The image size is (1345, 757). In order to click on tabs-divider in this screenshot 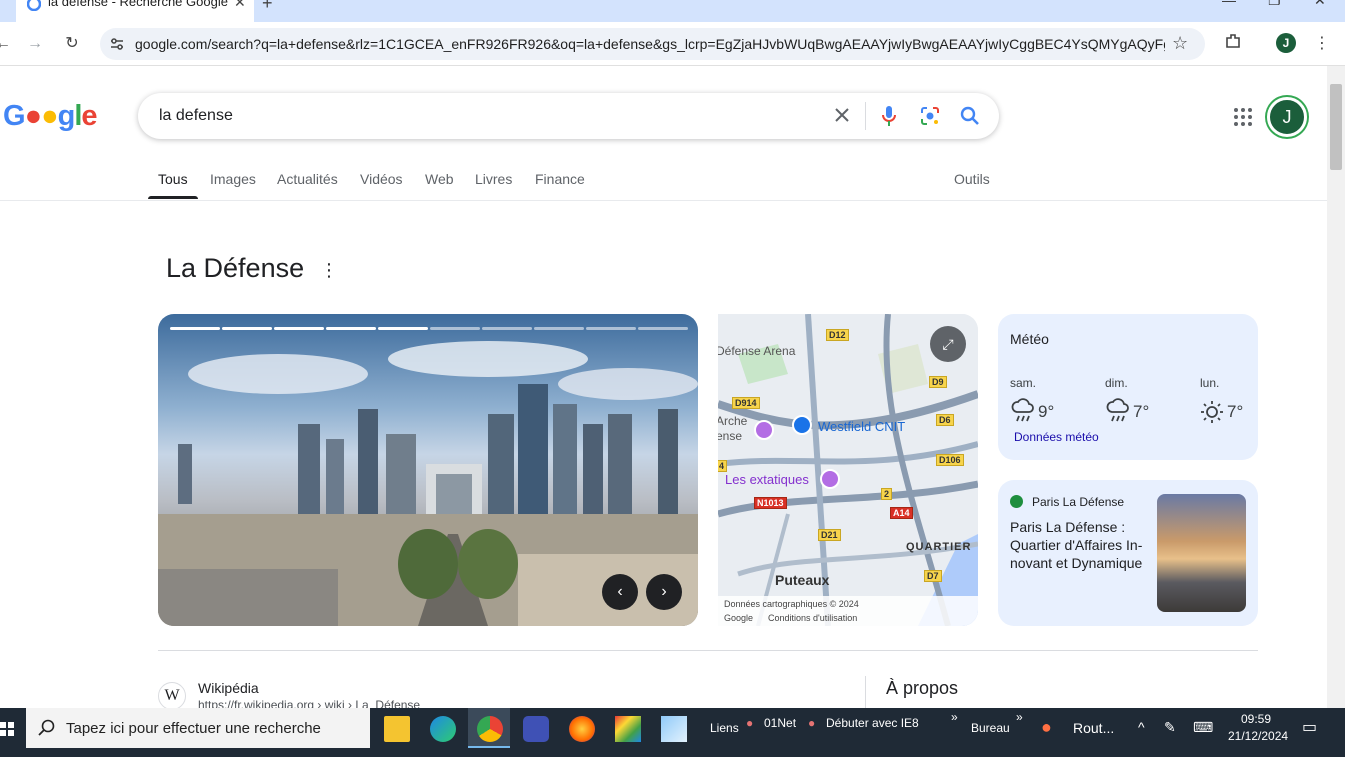, I will do `click(663, 200)`.